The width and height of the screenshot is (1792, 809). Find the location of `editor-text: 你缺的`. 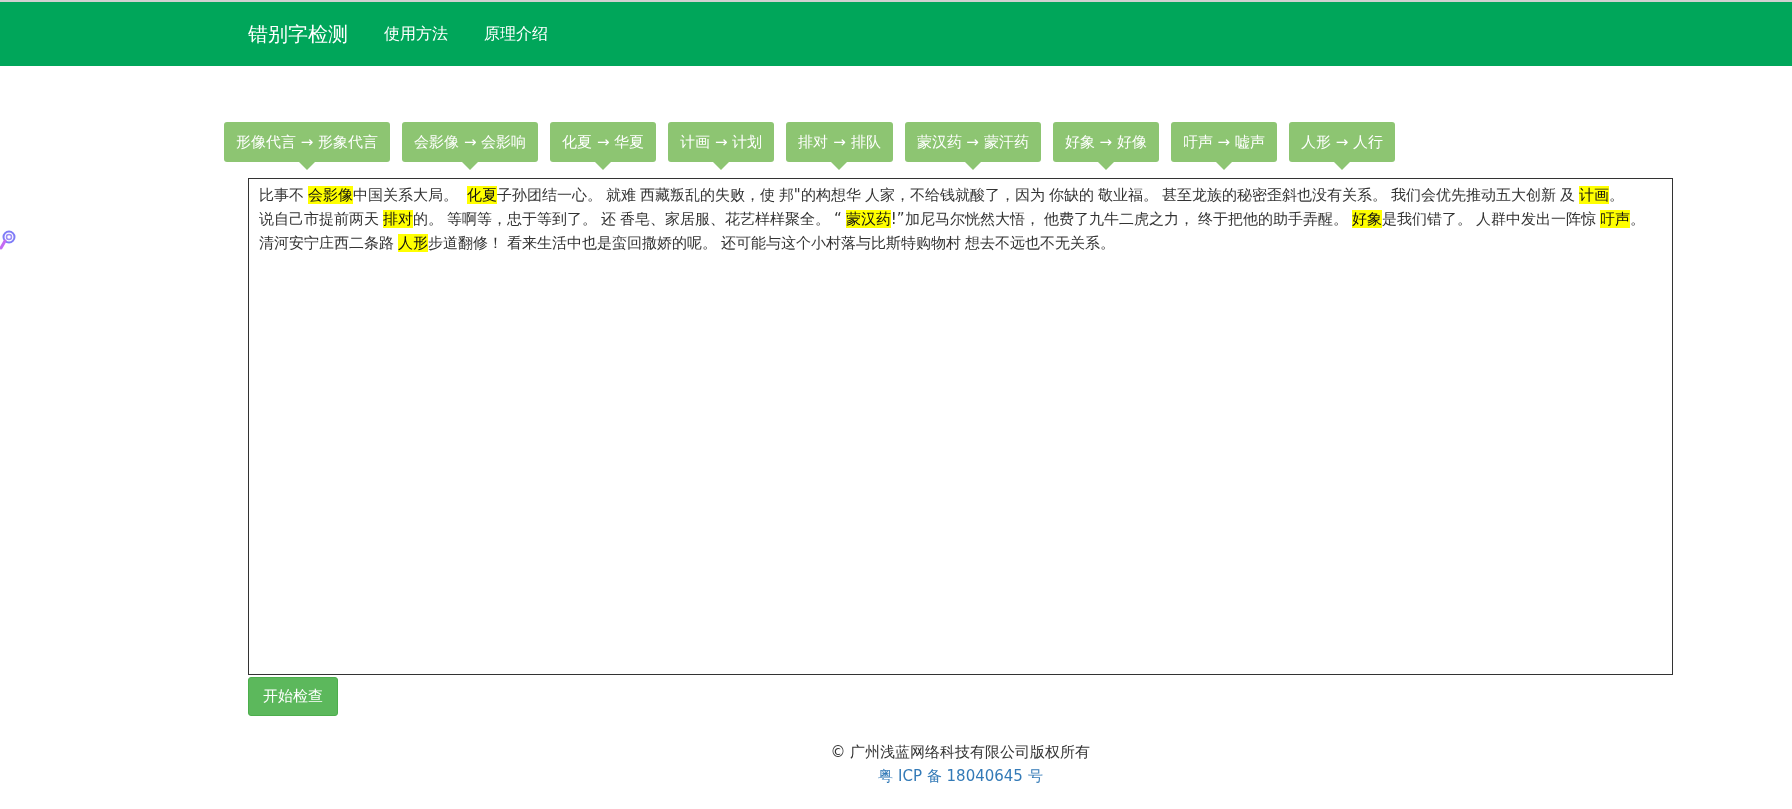

editor-text: 你缺的 is located at coordinates (1071, 195).